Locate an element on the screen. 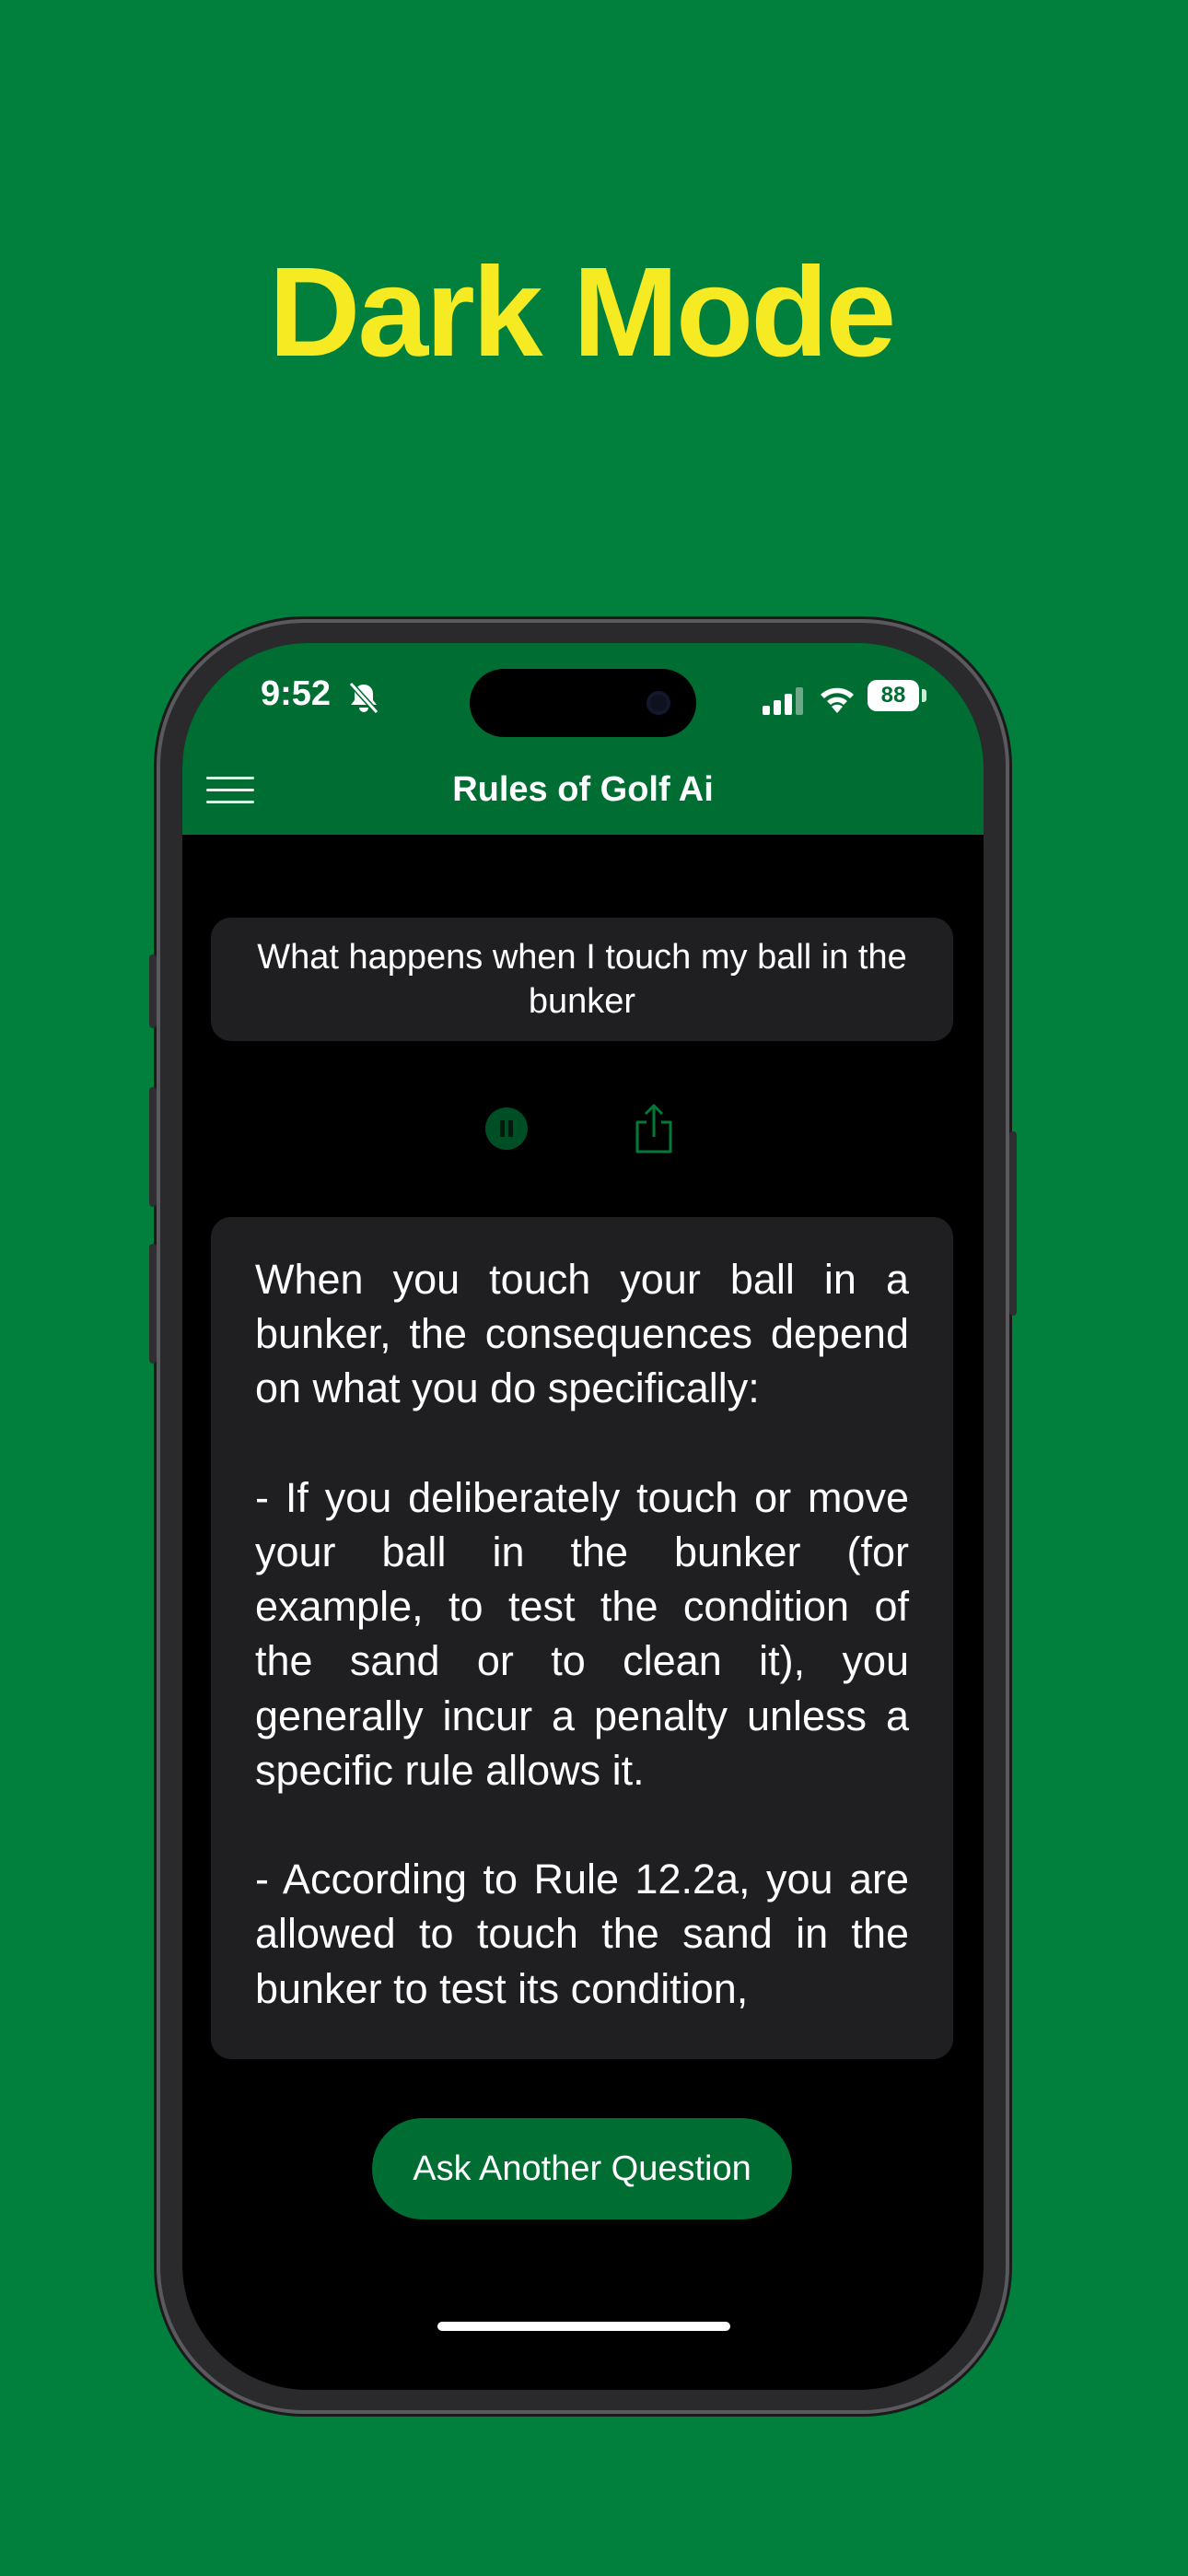 The width and height of the screenshot is (1188, 2576). home-indicator is located at coordinates (583, 2326).